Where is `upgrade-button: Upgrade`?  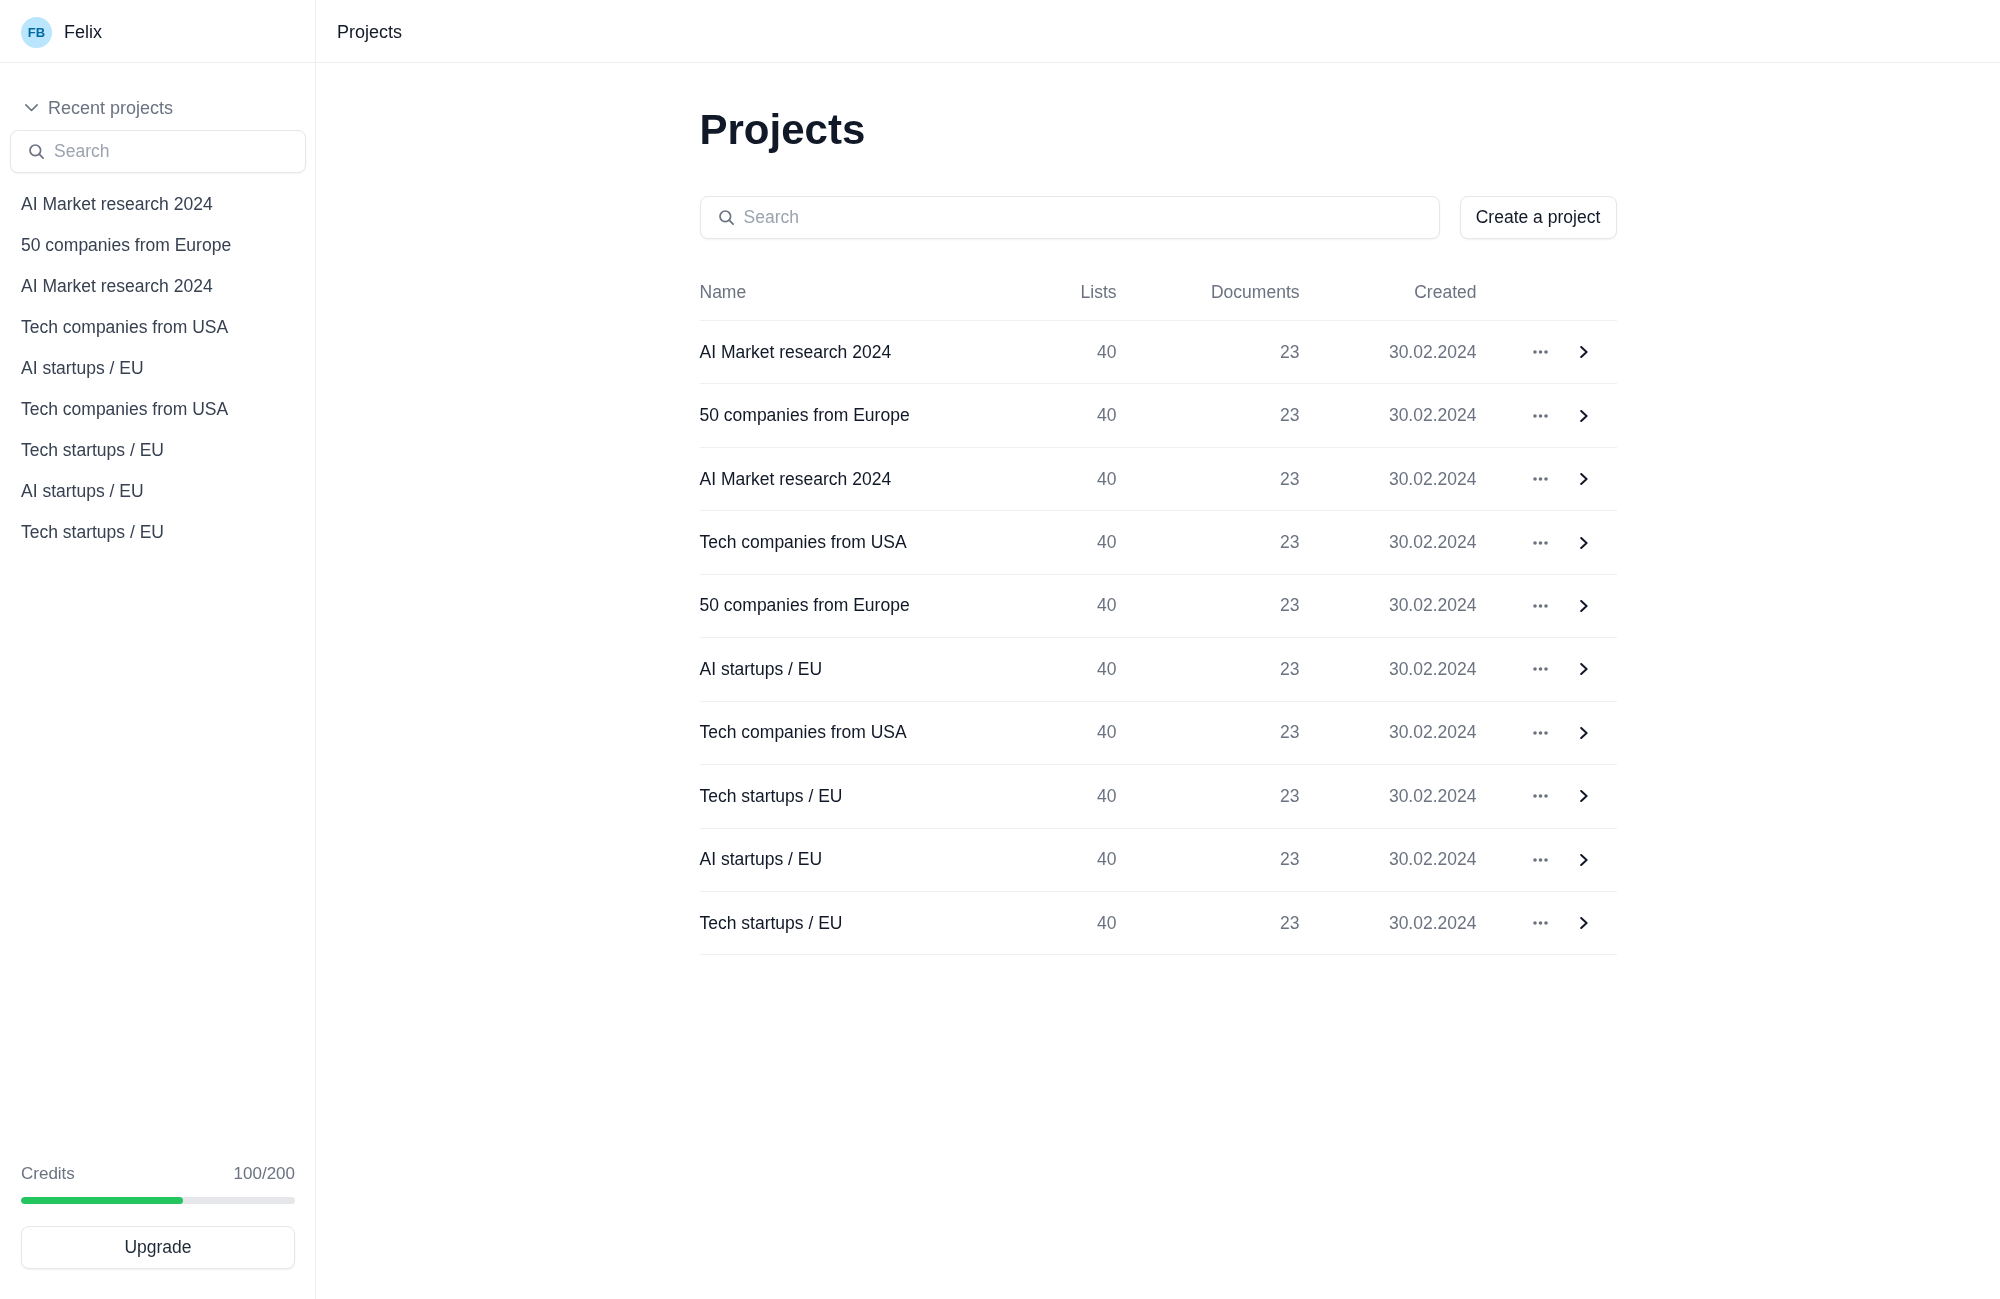
upgrade-button: Upgrade is located at coordinates (158, 1247).